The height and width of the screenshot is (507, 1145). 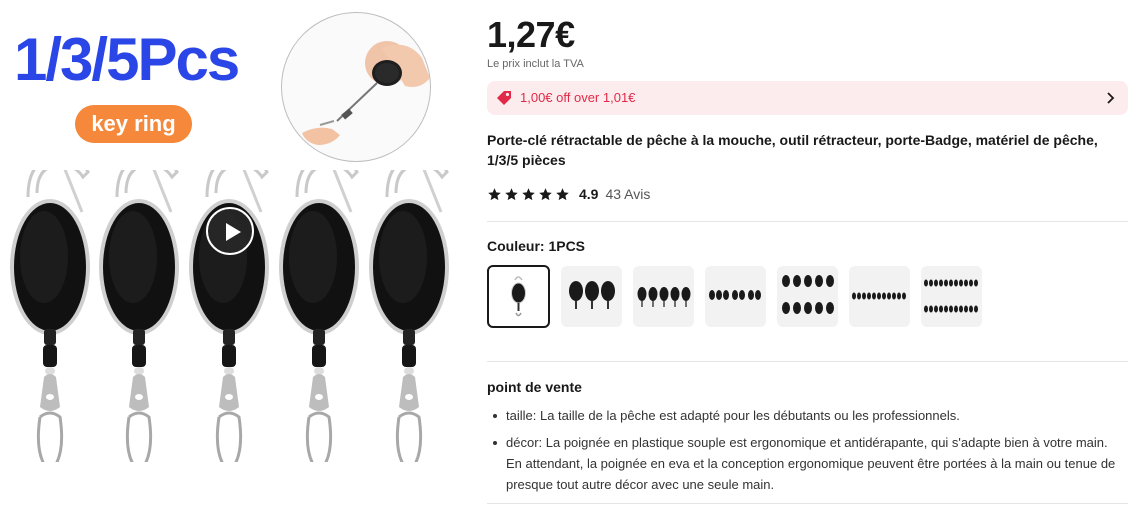 What do you see at coordinates (133, 124) in the screenshot?
I see `image-badge: key ring` at bounding box center [133, 124].